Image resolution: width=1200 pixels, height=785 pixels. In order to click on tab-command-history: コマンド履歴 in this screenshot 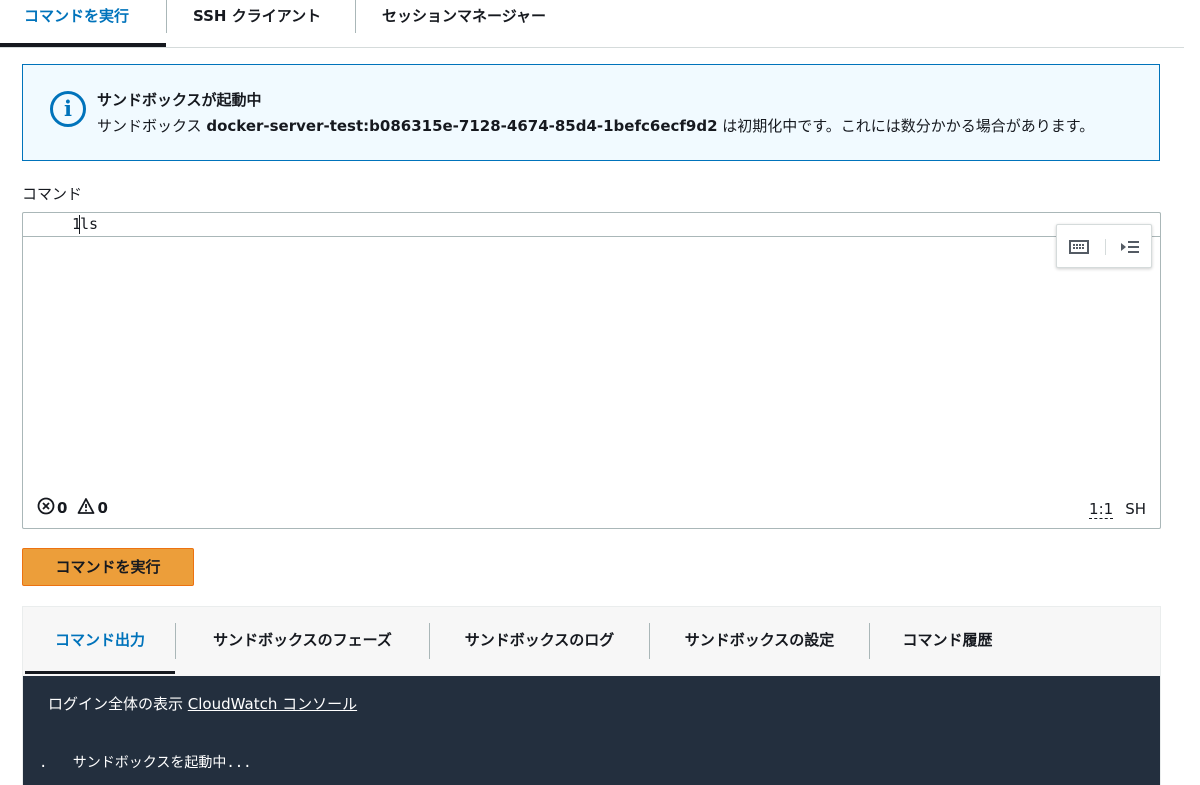, I will do `click(947, 641)`.